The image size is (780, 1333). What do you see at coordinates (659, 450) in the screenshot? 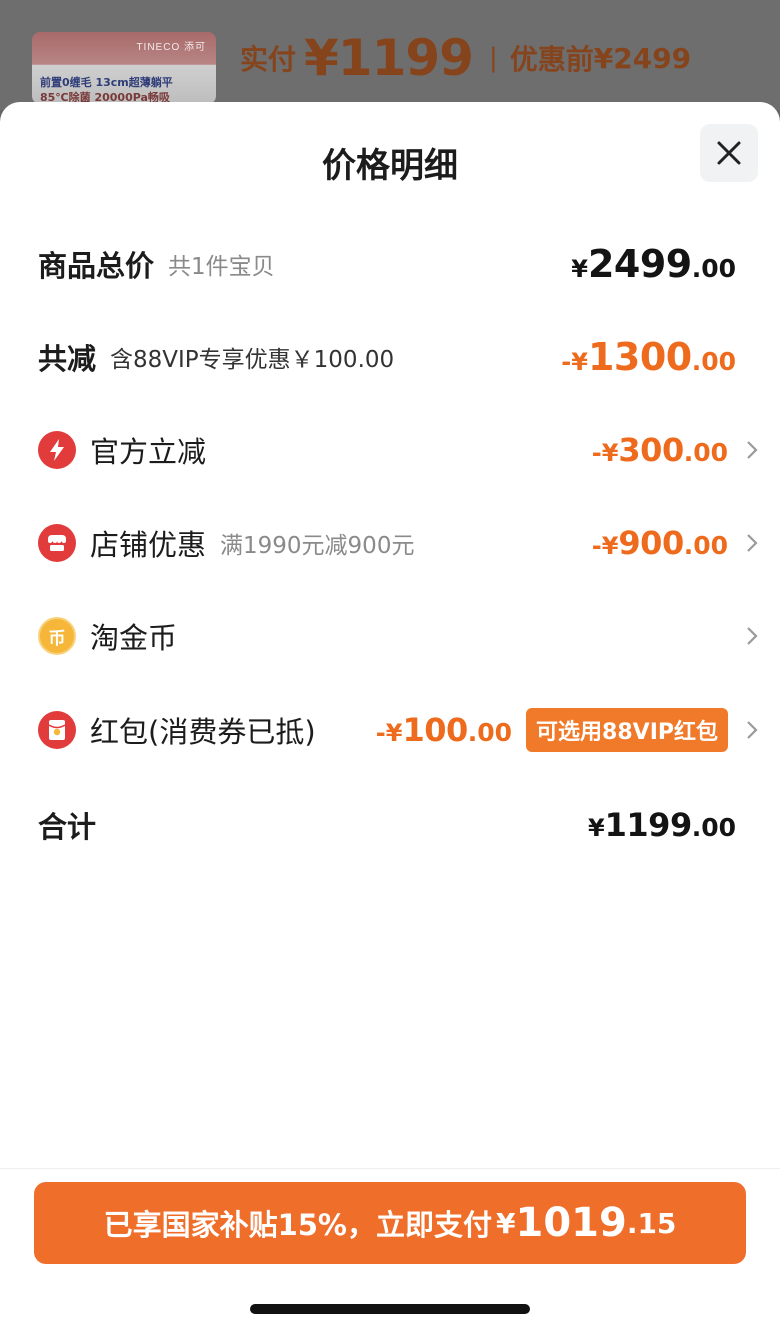
I see `official-discount-value: -¥ 300.00` at bounding box center [659, 450].